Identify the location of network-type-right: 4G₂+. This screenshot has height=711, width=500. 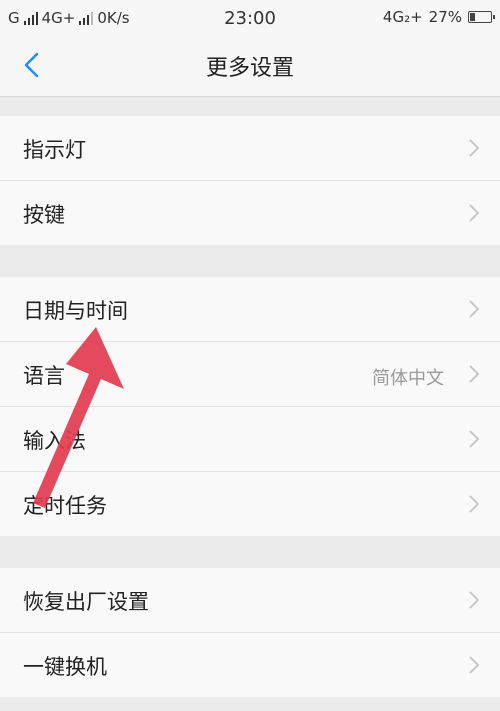
(402, 17).